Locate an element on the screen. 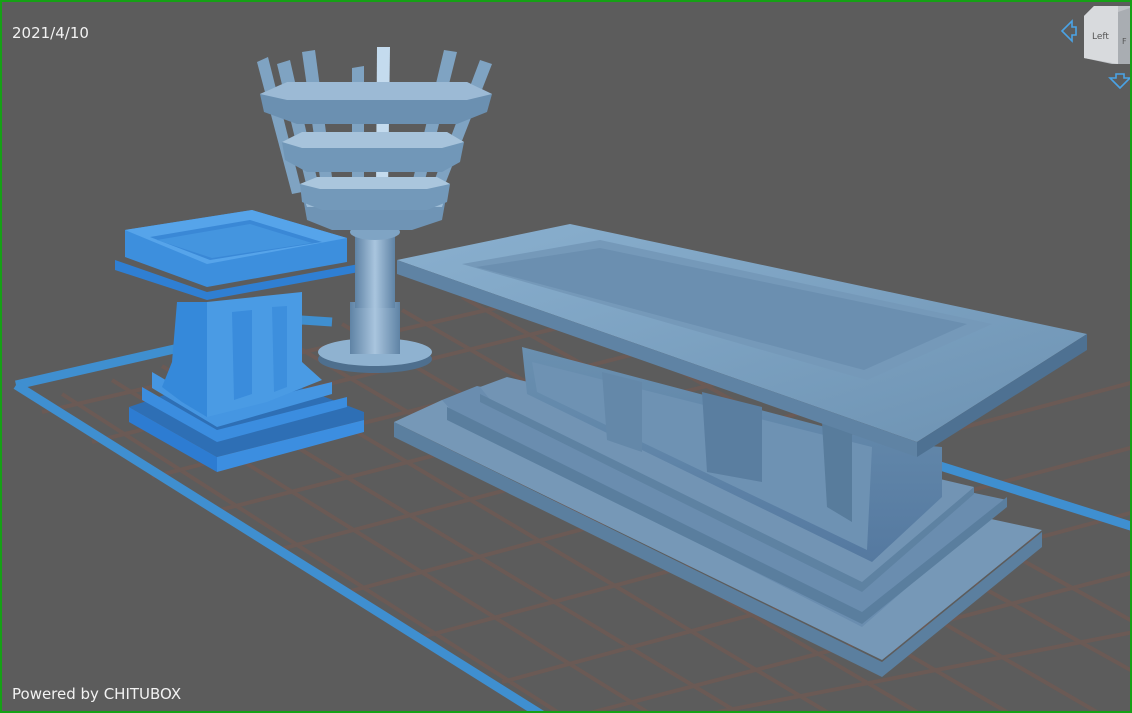 The image size is (1132, 713). powered-by-label: Powered by CHITUBOX is located at coordinates (97, 694).